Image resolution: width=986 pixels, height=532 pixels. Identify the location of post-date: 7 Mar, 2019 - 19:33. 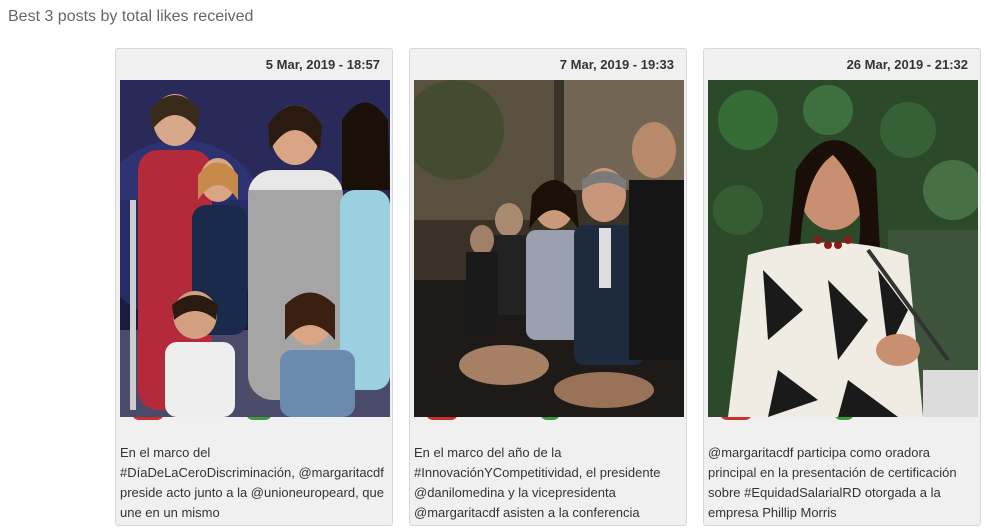
(616, 64).